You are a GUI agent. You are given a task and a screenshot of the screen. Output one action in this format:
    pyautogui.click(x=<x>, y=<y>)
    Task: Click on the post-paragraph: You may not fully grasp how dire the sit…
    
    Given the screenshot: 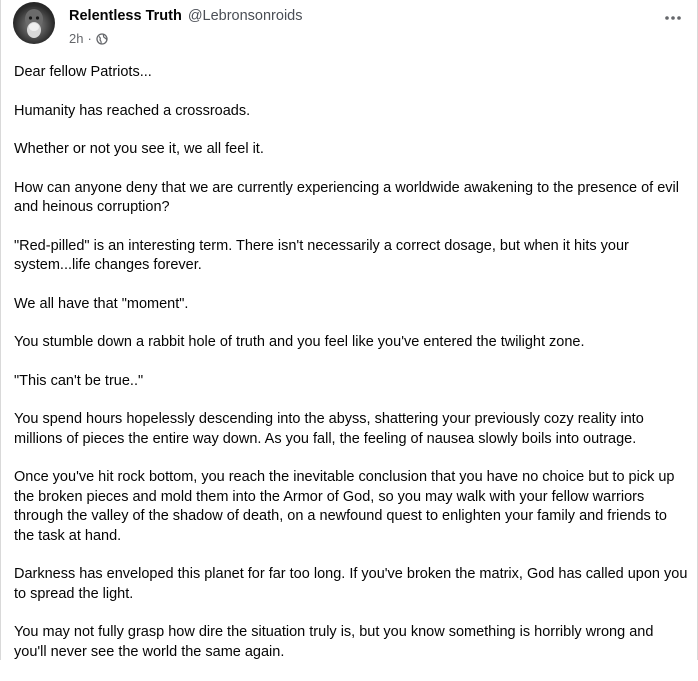 What is the action you would take?
    pyautogui.click(x=334, y=642)
    